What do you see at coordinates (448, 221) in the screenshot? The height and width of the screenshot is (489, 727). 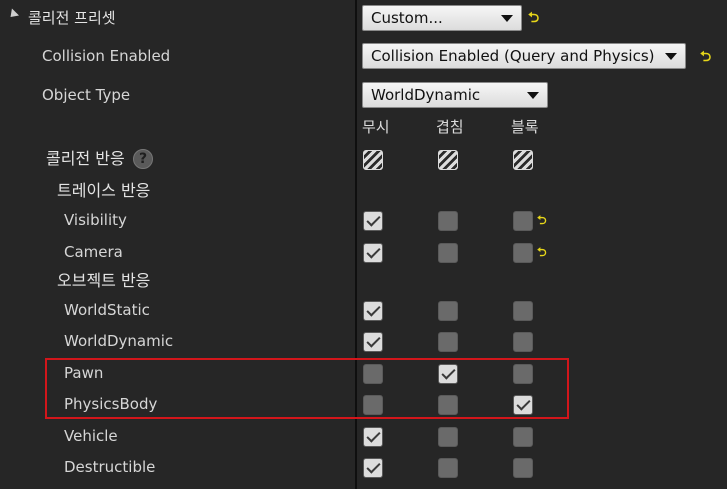 I see `visibility-overlap-checkbox` at bounding box center [448, 221].